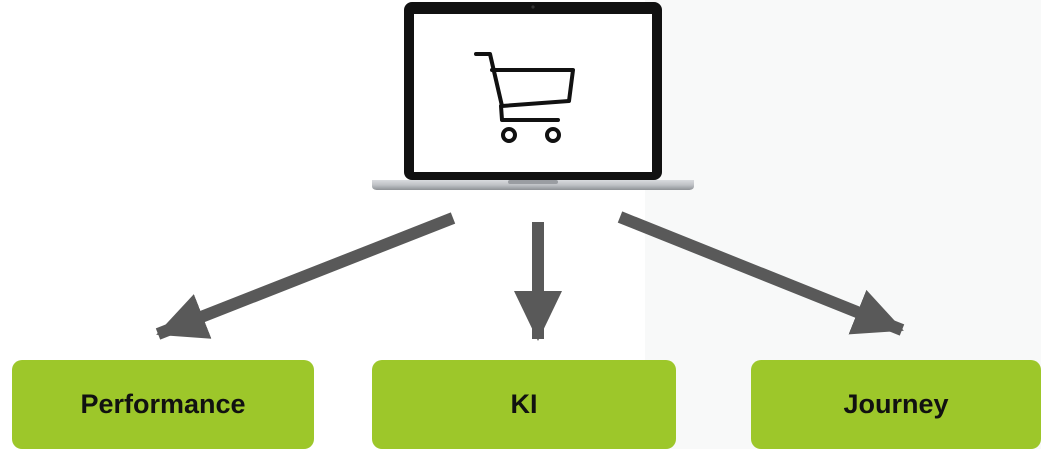 The height and width of the screenshot is (449, 1041). I want to click on node-ki-label: KI, so click(524, 404).